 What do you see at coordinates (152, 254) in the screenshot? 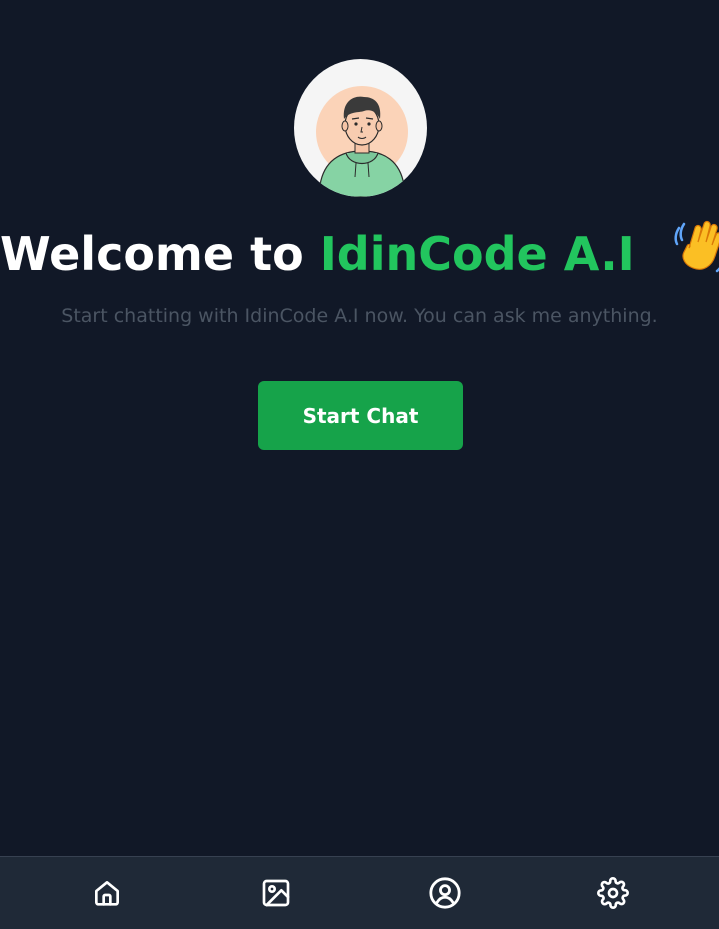
I see `welcome-prefix: Welcome to` at bounding box center [152, 254].